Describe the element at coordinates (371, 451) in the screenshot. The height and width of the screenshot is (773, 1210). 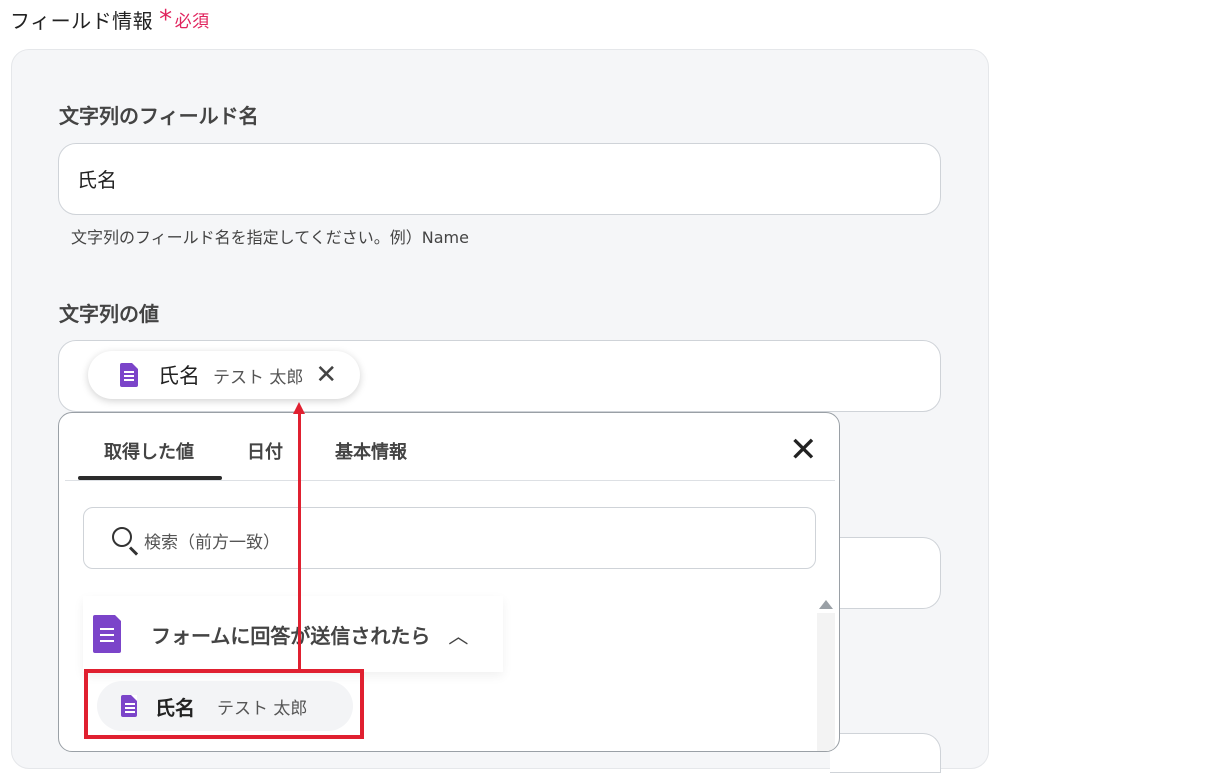
I see `tab-basic-info: 基本情報` at that location.